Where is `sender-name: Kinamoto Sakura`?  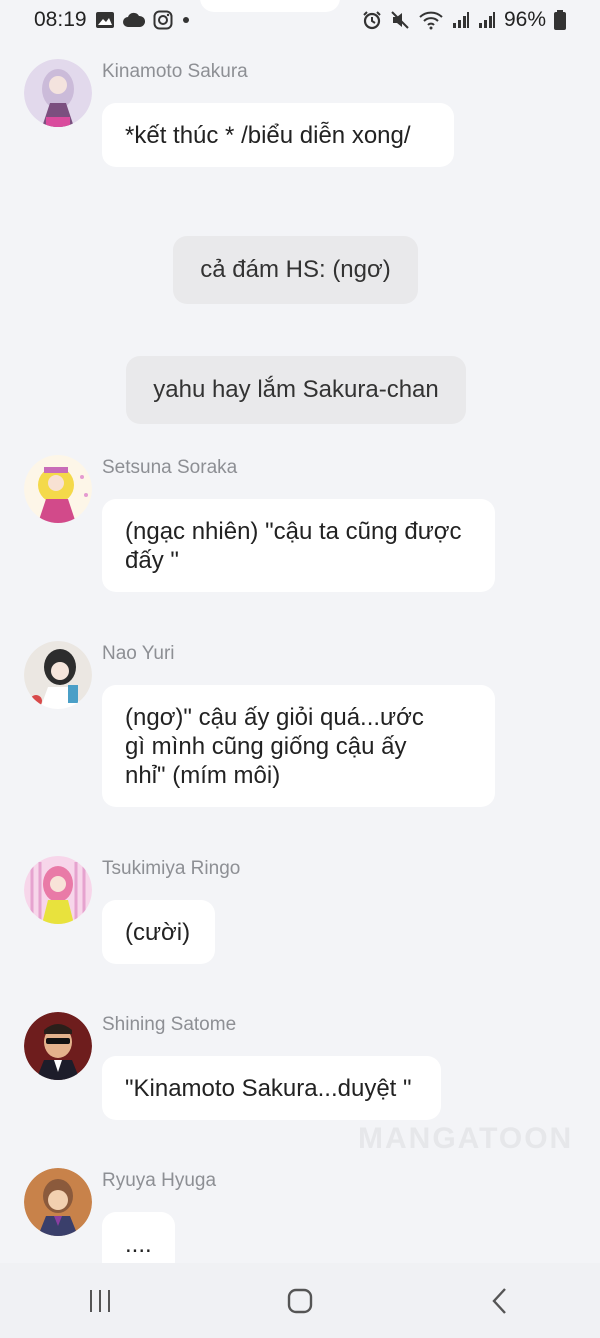
sender-name: Kinamoto Sakura is located at coordinates (175, 71).